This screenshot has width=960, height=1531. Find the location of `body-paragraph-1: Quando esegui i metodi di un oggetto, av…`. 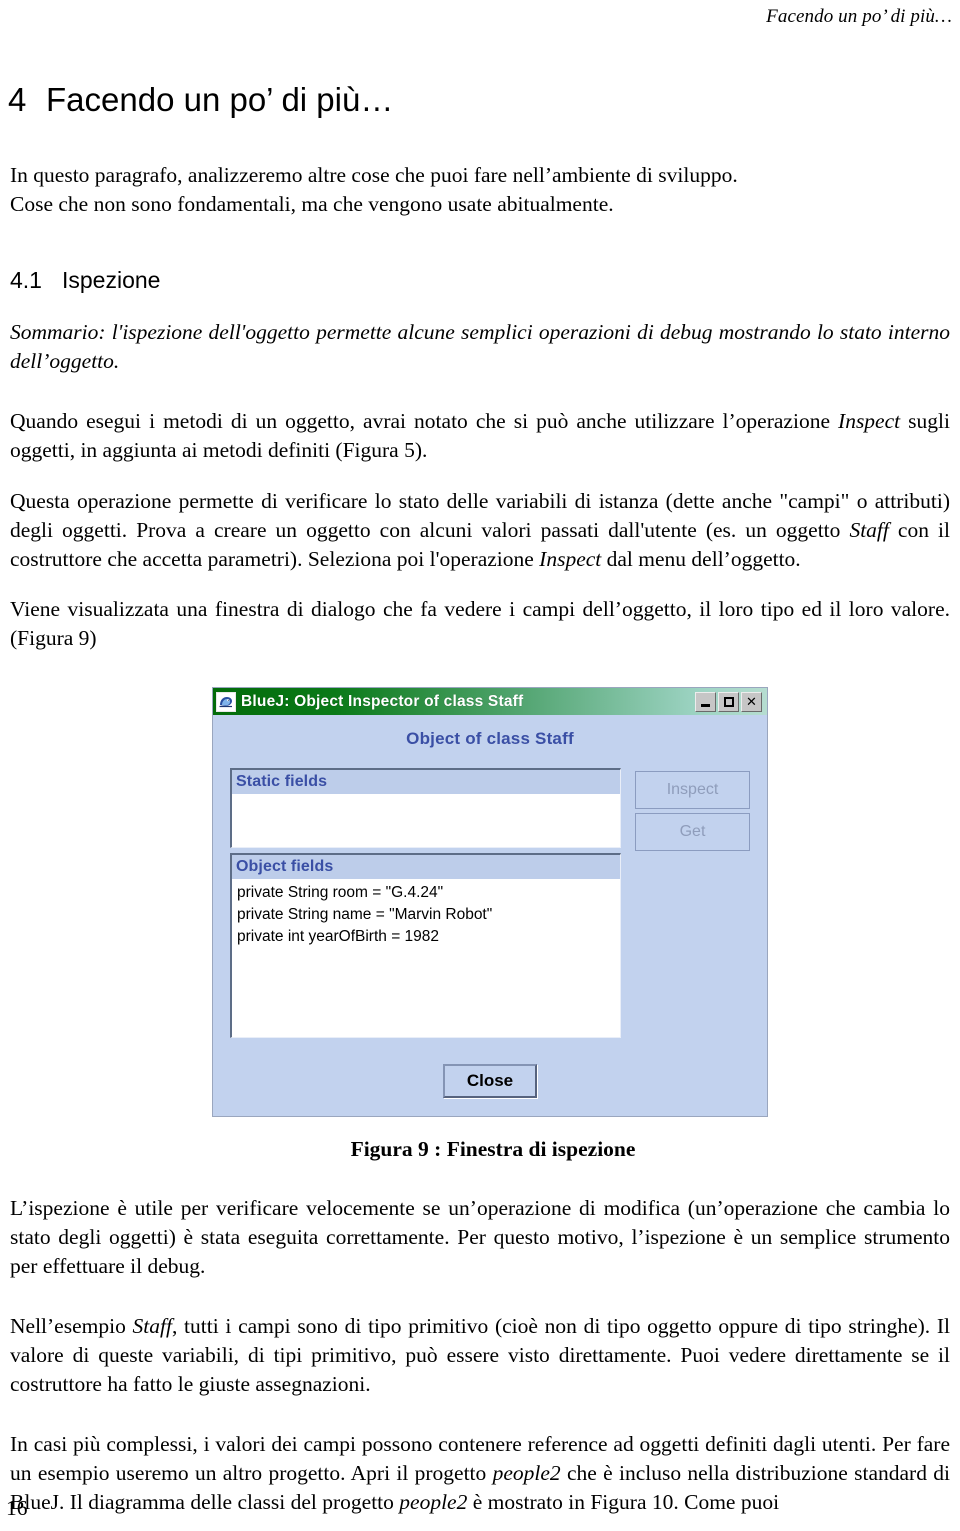

body-paragraph-1: Quando esegui i metodi di un oggetto, av… is located at coordinates (480, 436).